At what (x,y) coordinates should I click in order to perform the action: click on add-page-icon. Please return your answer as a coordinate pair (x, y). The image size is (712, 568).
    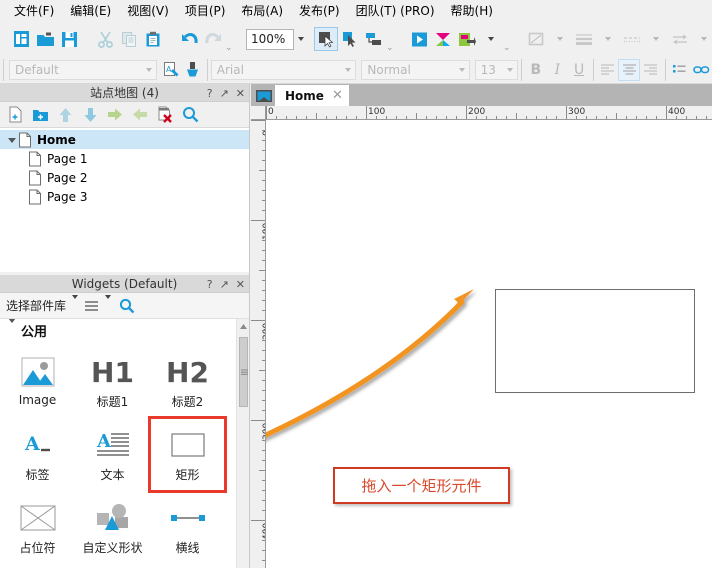
    Looking at the image, I should click on (15, 115).